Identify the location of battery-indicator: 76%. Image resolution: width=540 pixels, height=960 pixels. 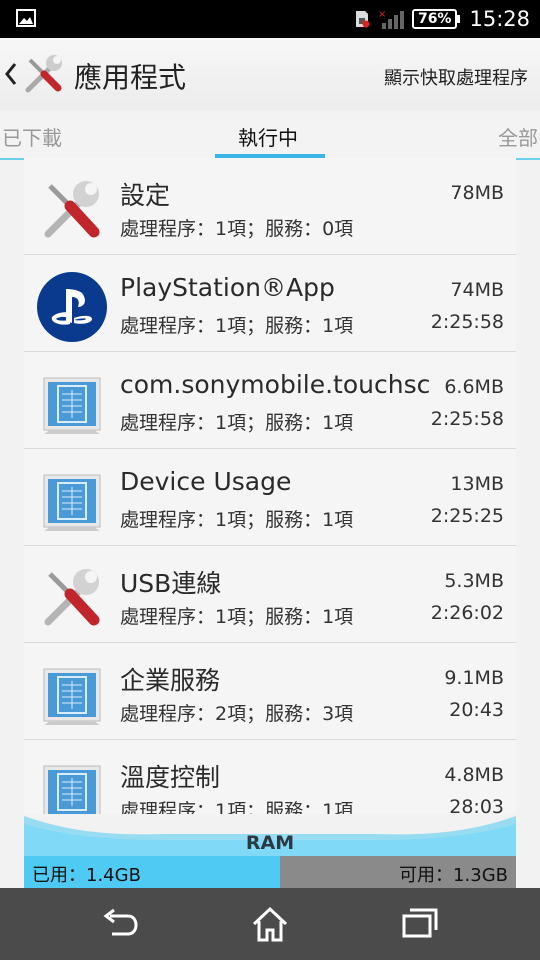
(435, 19).